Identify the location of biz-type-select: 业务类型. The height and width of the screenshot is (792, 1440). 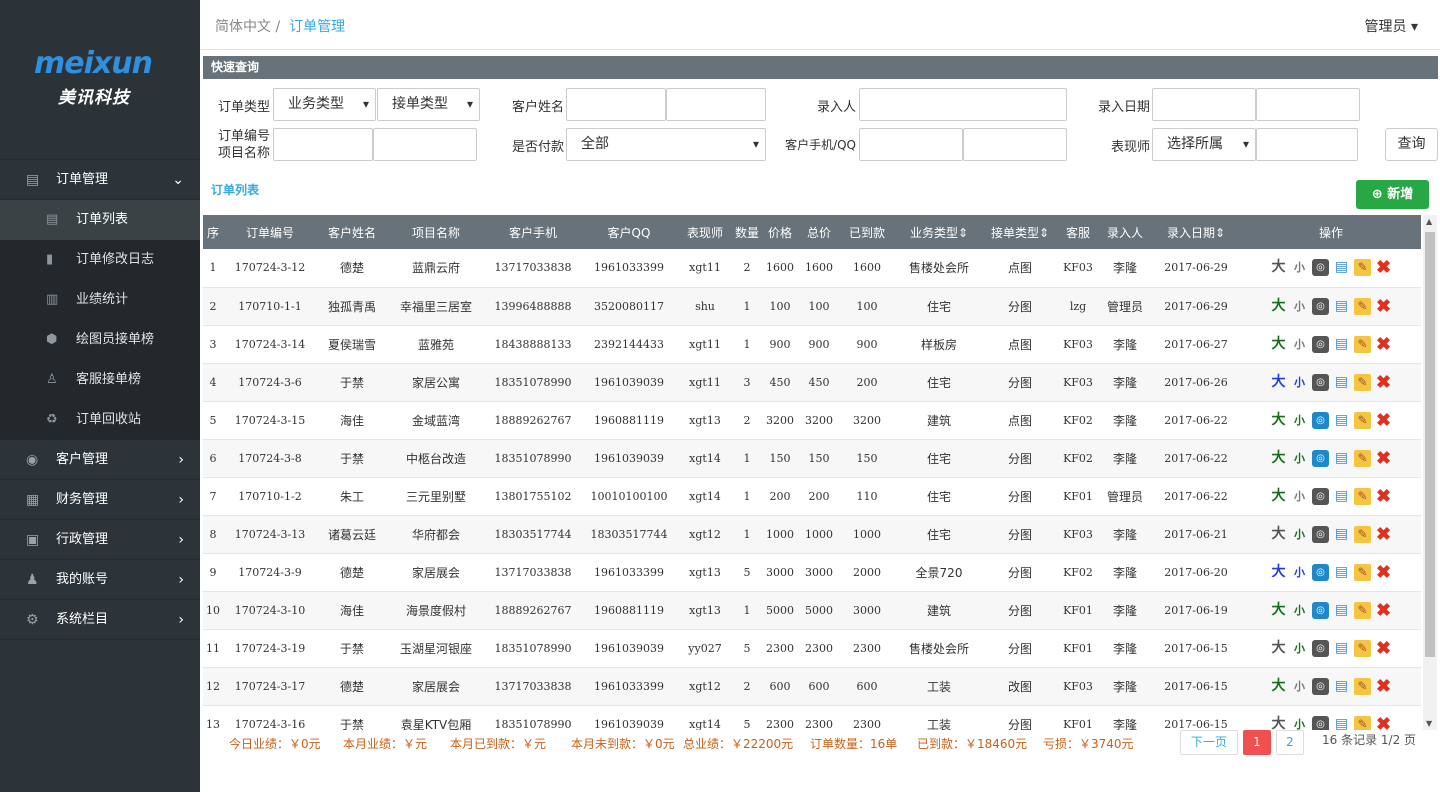
(324, 104).